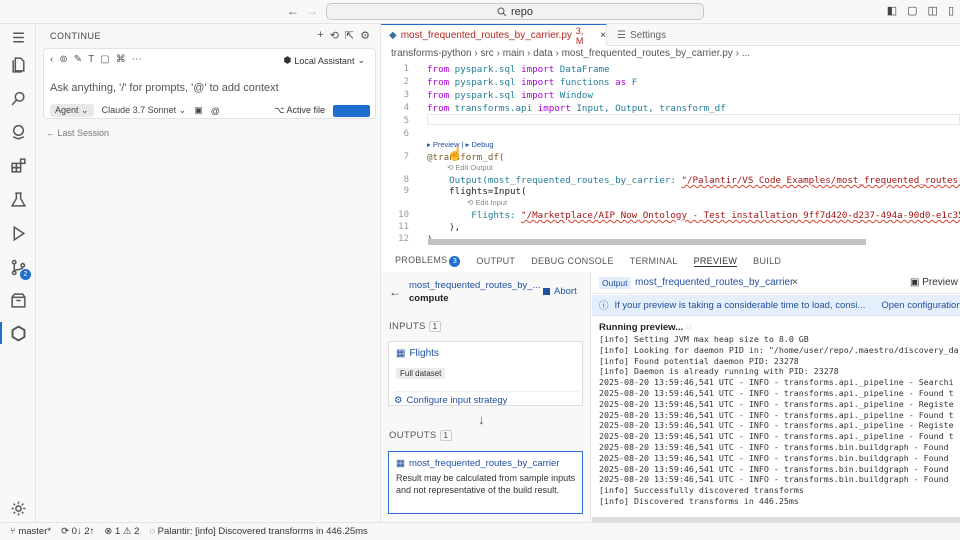 Image resolution: width=960 pixels, height=540 pixels. I want to click on active-indicator, so click(1, 333).